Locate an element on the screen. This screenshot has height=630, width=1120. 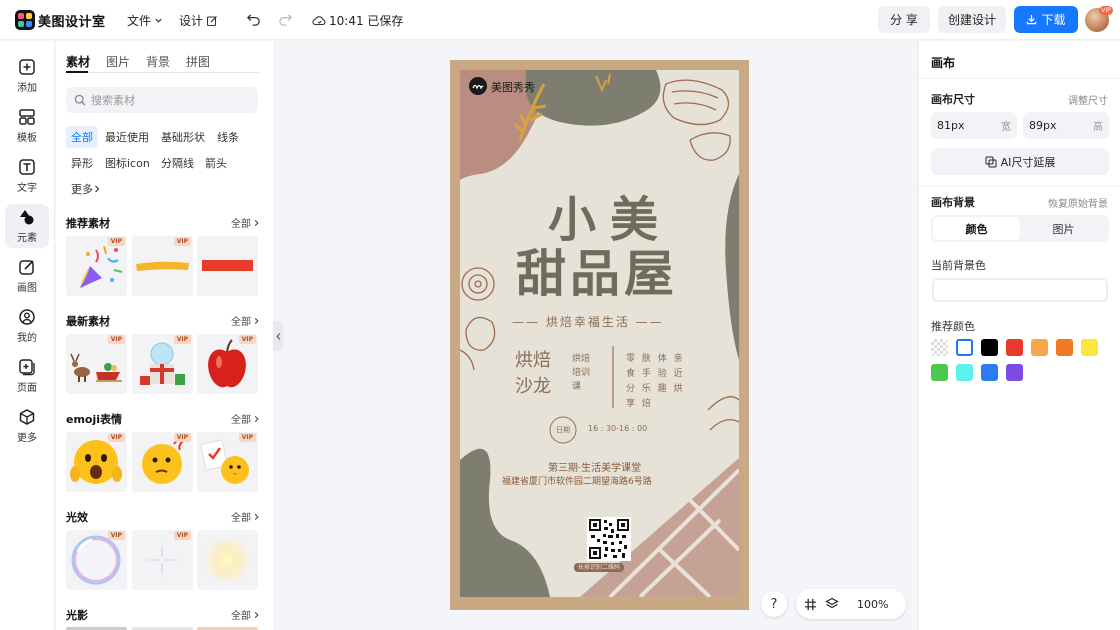
material-thumb-chick-checklist: VIP is located at coordinates (227, 462).